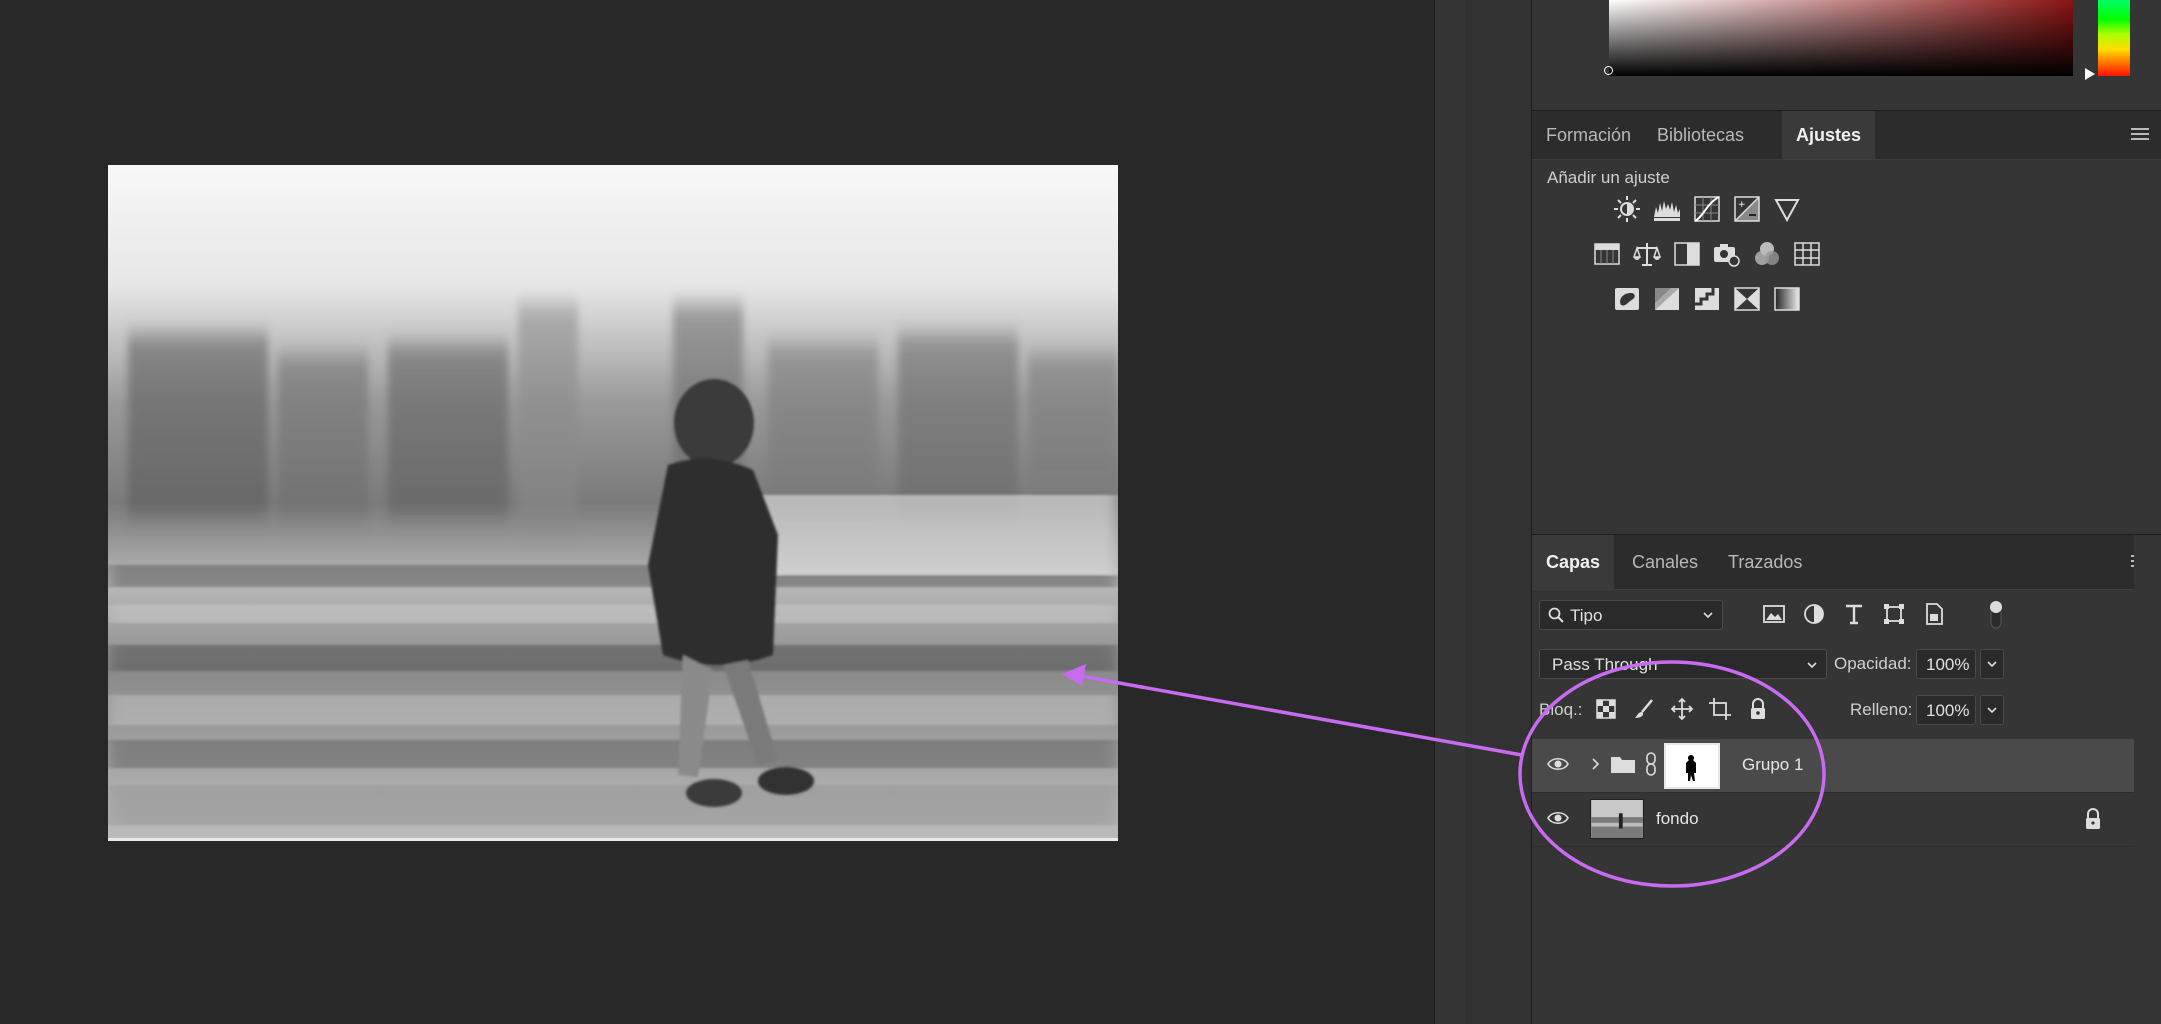  What do you see at coordinates (1627, 299) in the screenshot?
I see `invert-icon` at bounding box center [1627, 299].